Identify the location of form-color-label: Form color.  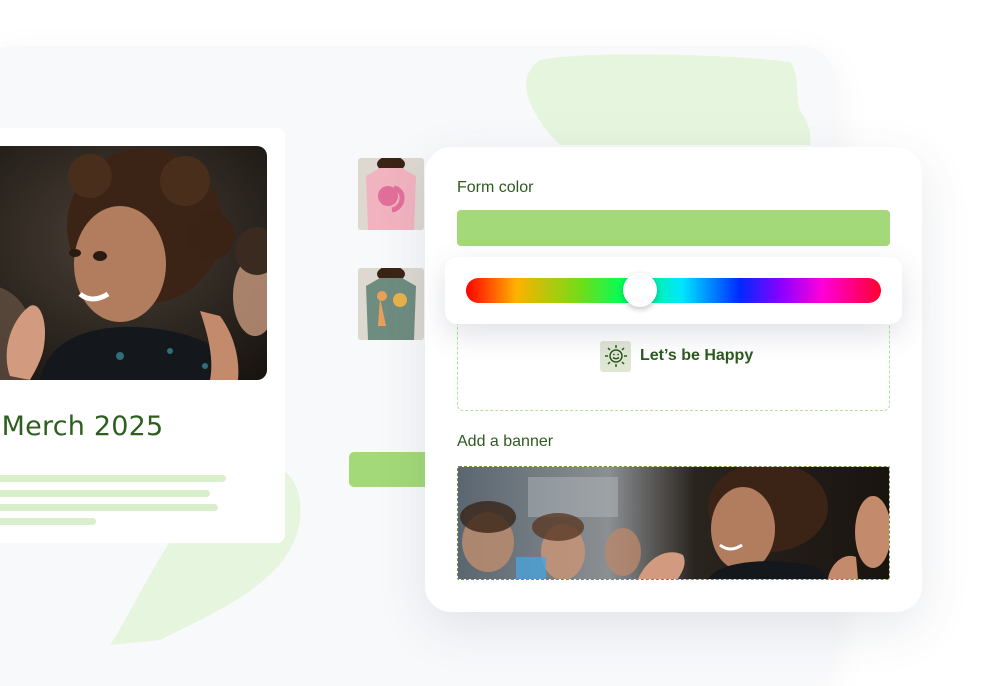
(495, 187).